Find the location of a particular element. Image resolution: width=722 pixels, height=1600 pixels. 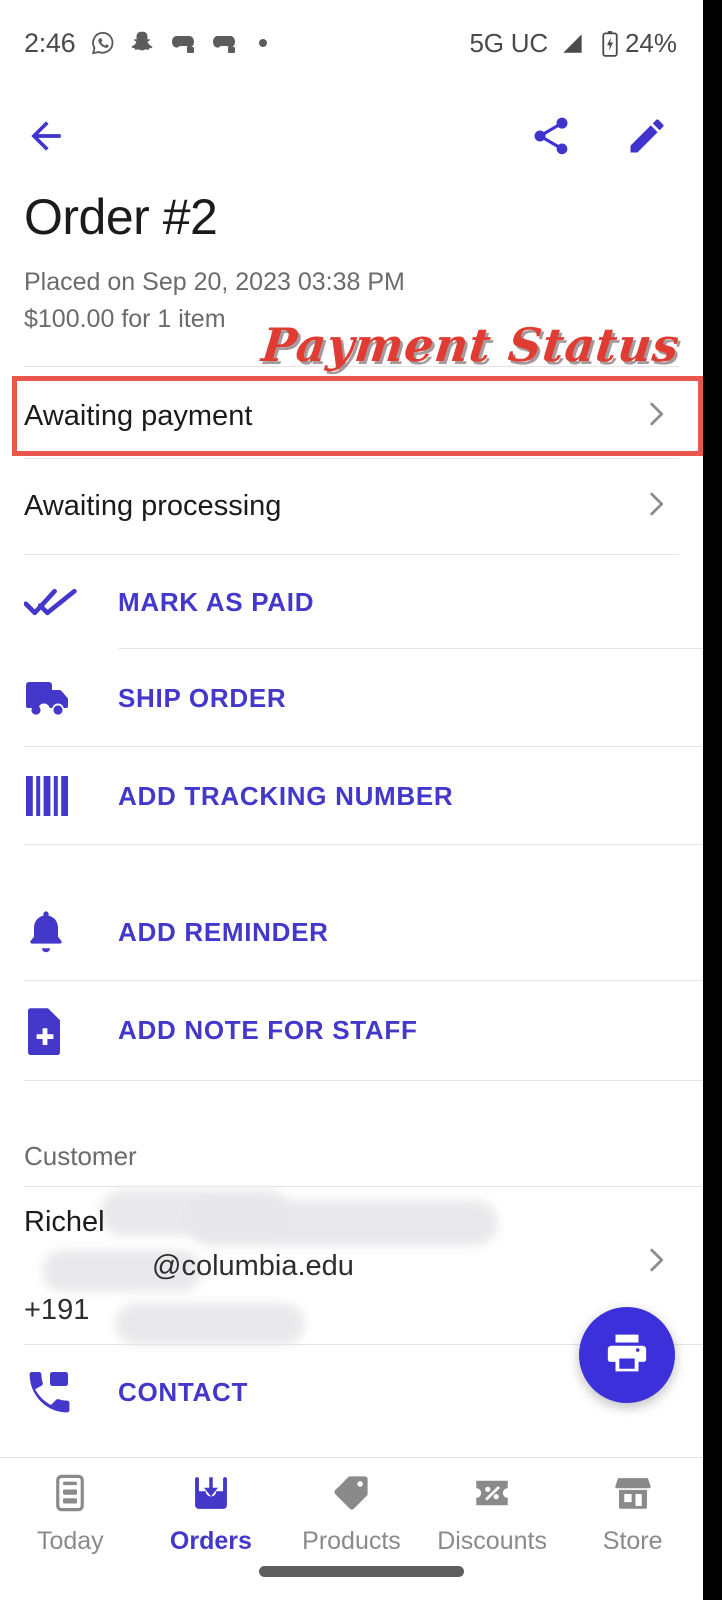

orders-inbox-icon is located at coordinates (211, 1495).